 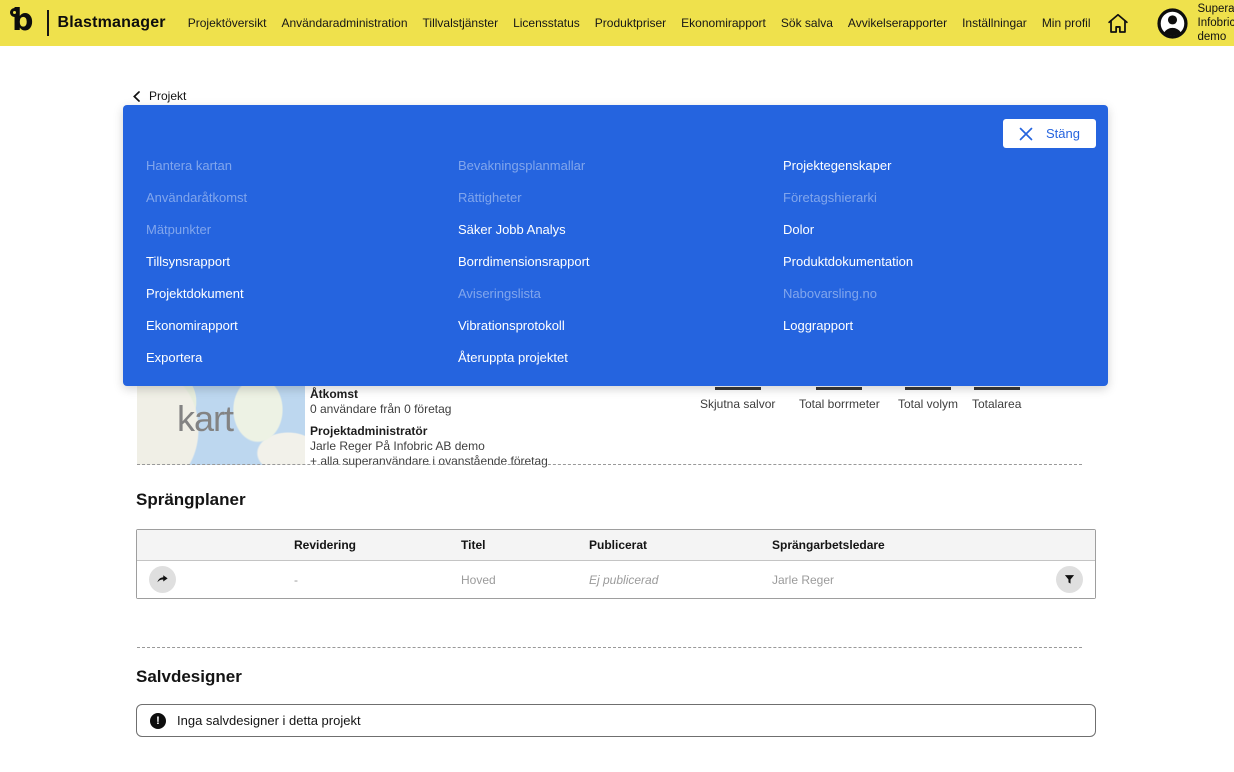 What do you see at coordinates (397, 446) in the screenshot?
I see `admin-name: Jarle Reger På Infobric AB demo` at bounding box center [397, 446].